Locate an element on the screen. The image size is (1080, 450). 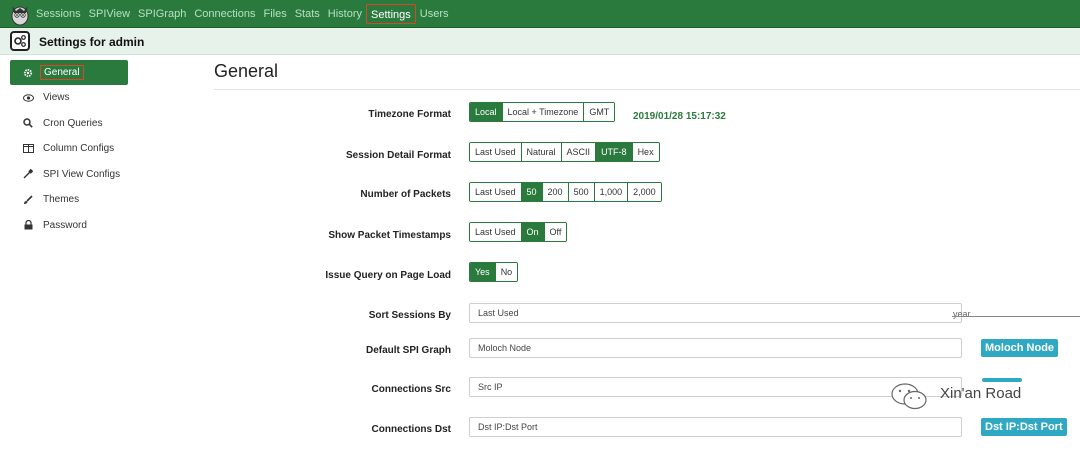
columns-icon is located at coordinates (28, 149).